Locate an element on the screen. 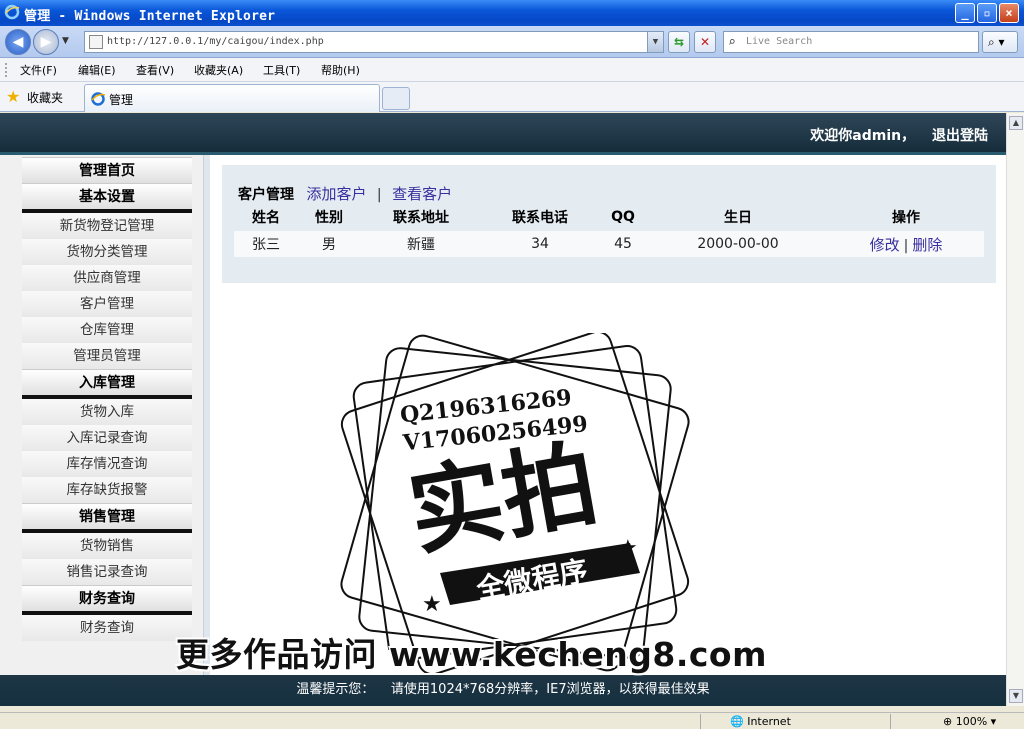 The height and width of the screenshot is (729, 1024). ie-tab-icon is located at coordinates (98, 99).